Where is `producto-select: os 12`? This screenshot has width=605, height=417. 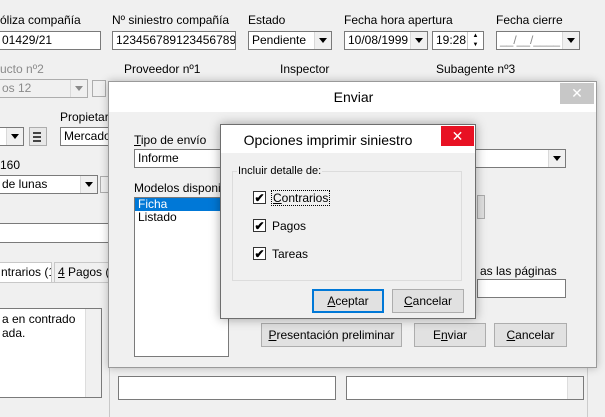 producto-select: os 12 is located at coordinates (44, 88).